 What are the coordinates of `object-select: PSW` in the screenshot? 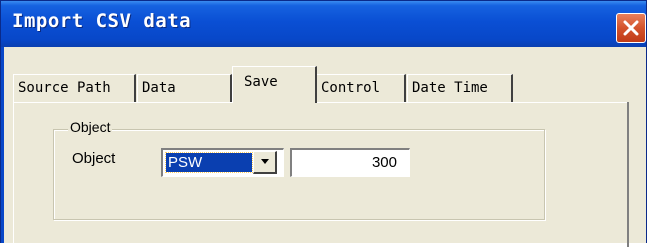 It's located at (222, 162).